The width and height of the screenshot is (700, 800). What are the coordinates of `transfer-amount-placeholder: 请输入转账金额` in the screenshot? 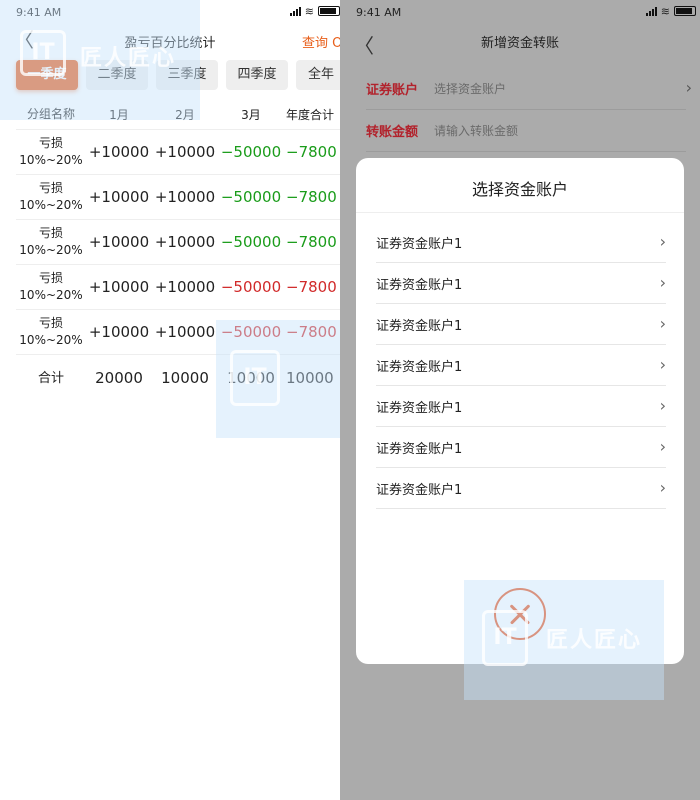 It's located at (476, 131).